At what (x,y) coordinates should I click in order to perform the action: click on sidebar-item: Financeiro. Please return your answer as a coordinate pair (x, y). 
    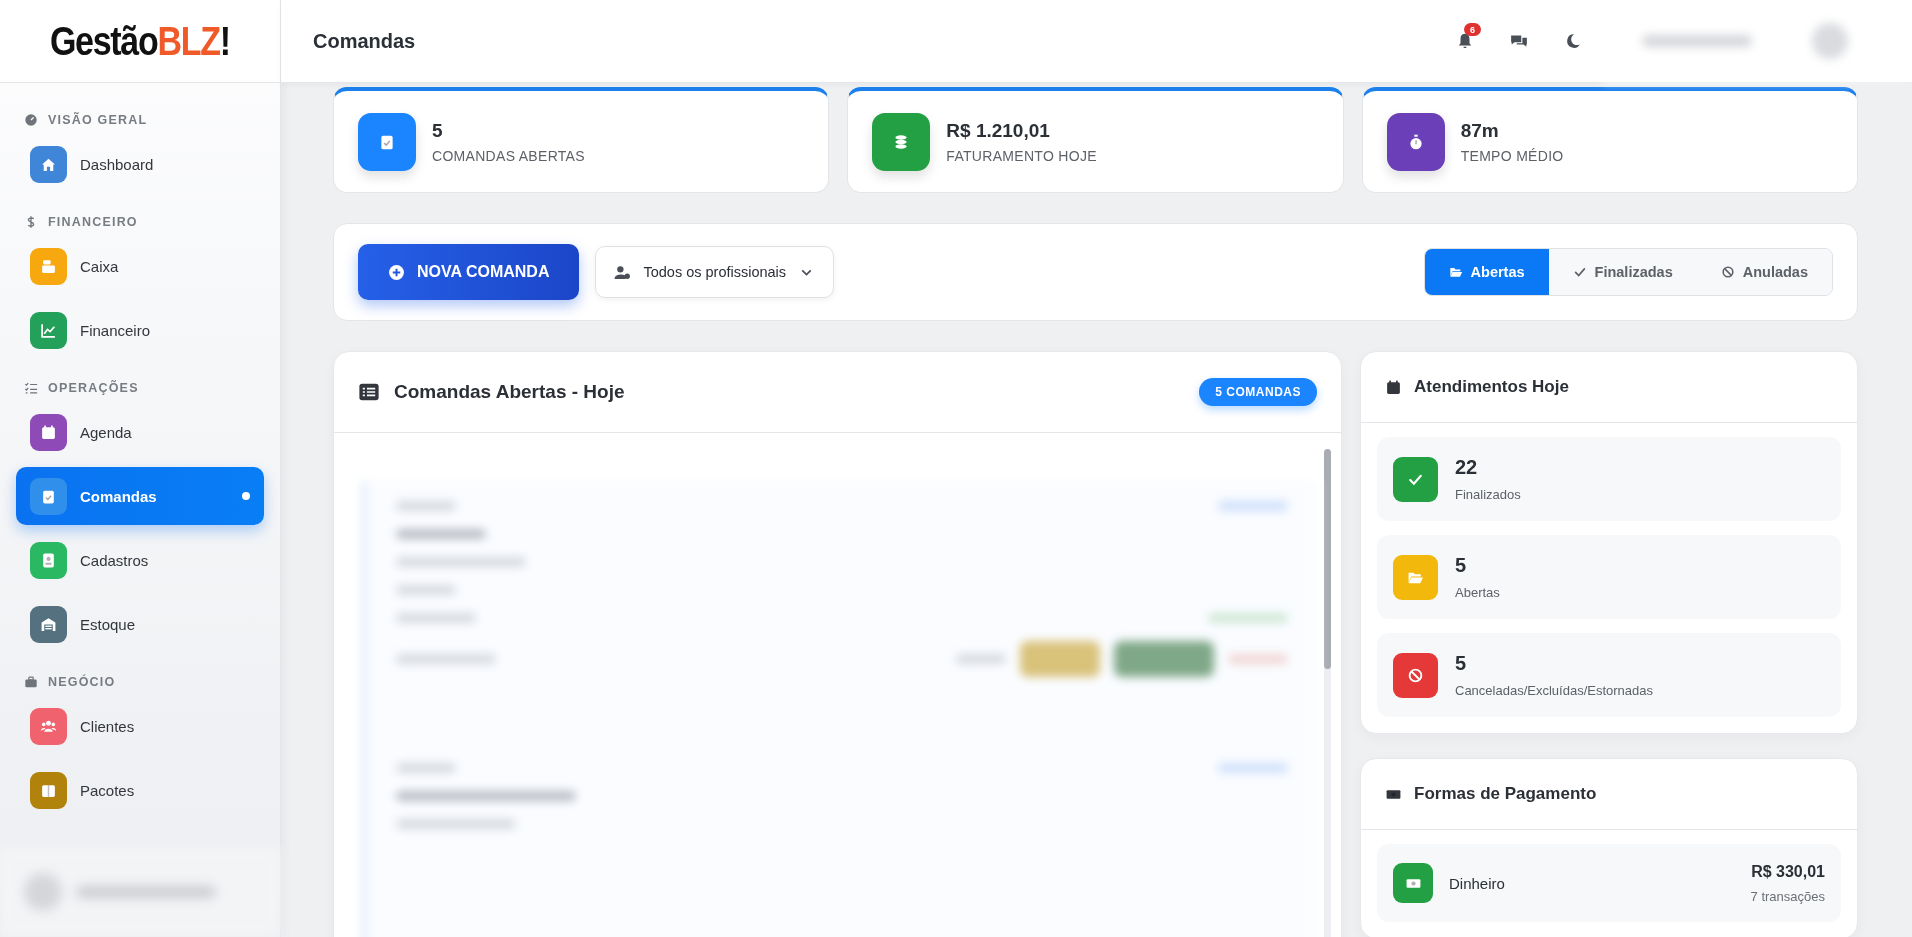
    Looking at the image, I should click on (140, 330).